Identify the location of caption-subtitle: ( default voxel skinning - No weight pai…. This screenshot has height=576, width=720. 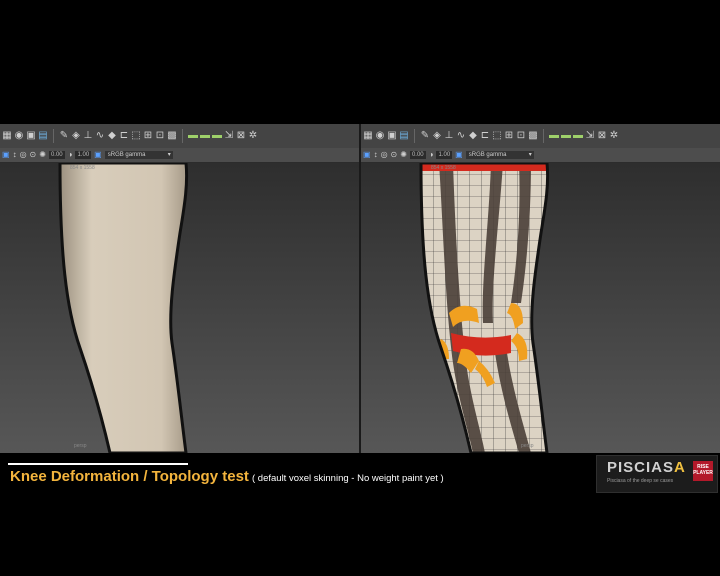
(348, 478).